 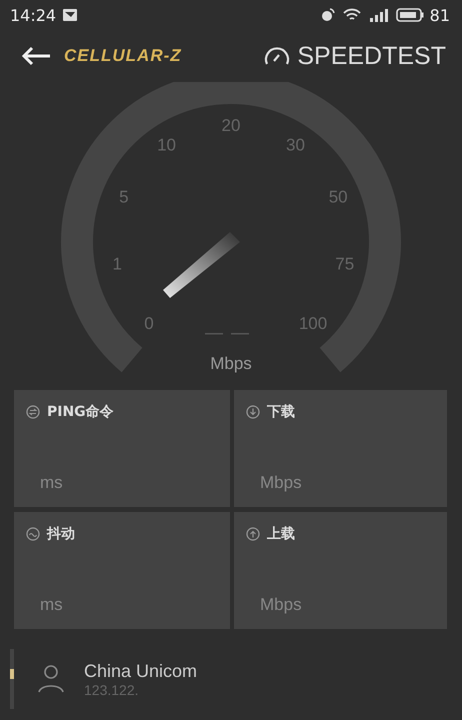 What do you see at coordinates (328, 15) in the screenshot?
I see `satellite-icon` at bounding box center [328, 15].